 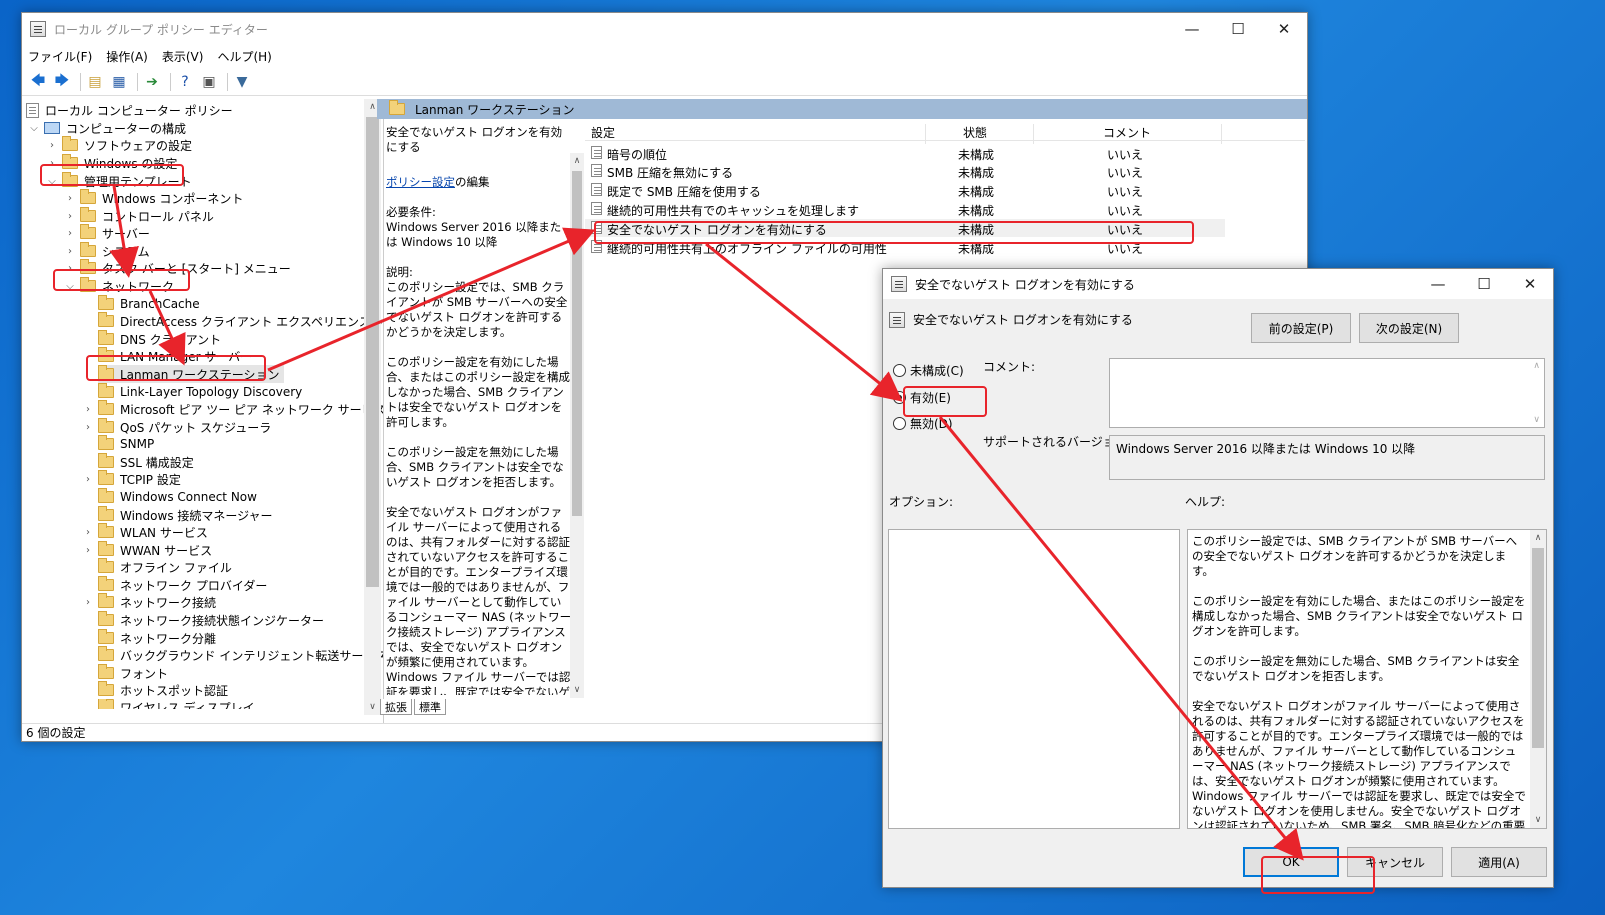 What do you see at coordinates (145, 532) in the screenshot?
I see `tree-item-wlan: › WLAN サービス` at bounding box center [145, 532].